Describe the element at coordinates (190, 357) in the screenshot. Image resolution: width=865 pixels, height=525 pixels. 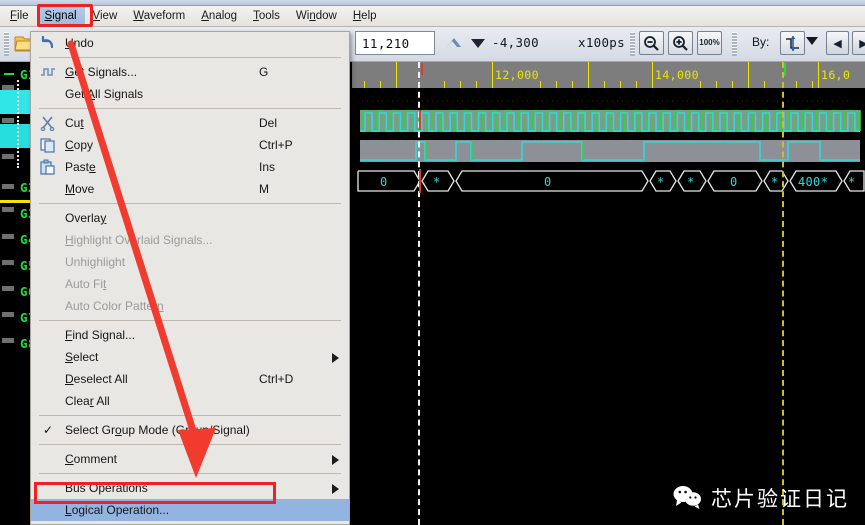
I see `menu-item-select: Select` at that location.